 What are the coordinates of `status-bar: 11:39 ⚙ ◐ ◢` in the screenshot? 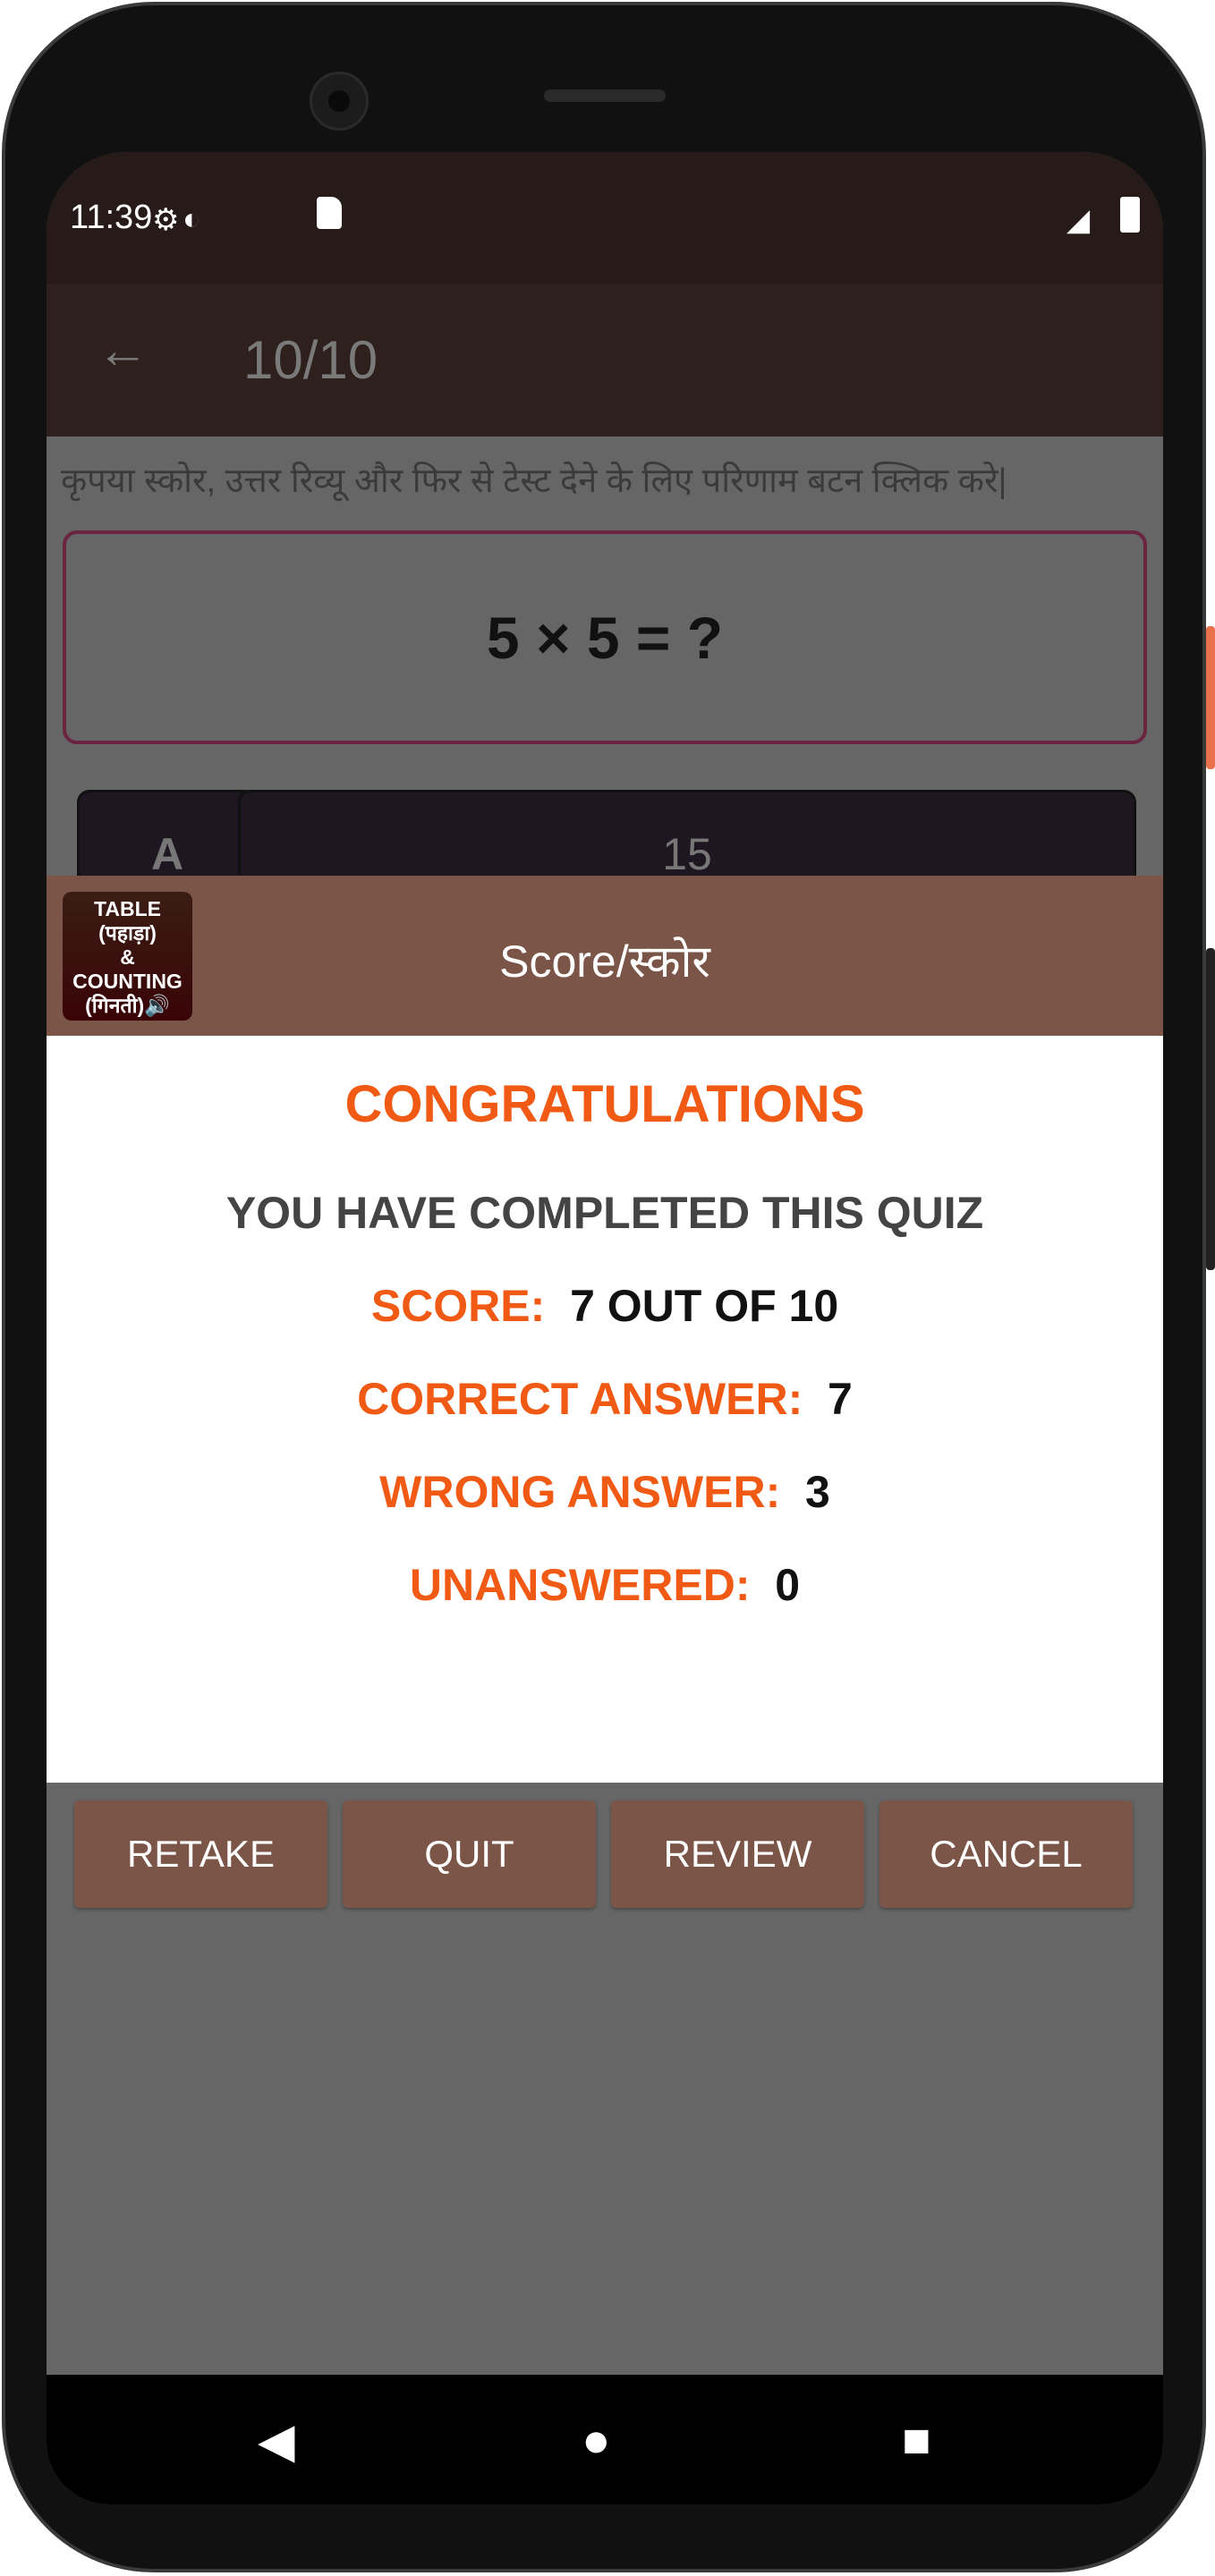 It's located at (605, 218).